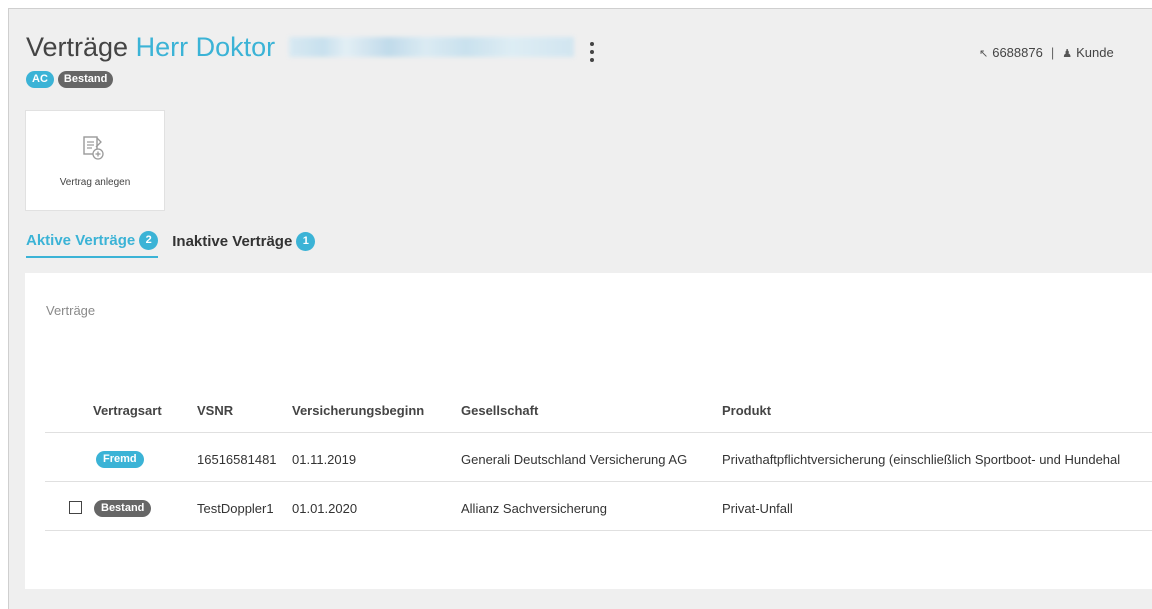 Image resolution: width=1152 pixels, height=609 pixels. I want to click on tab-inactive-contracts: Inaktive Verträge 1, so click(244, 244).